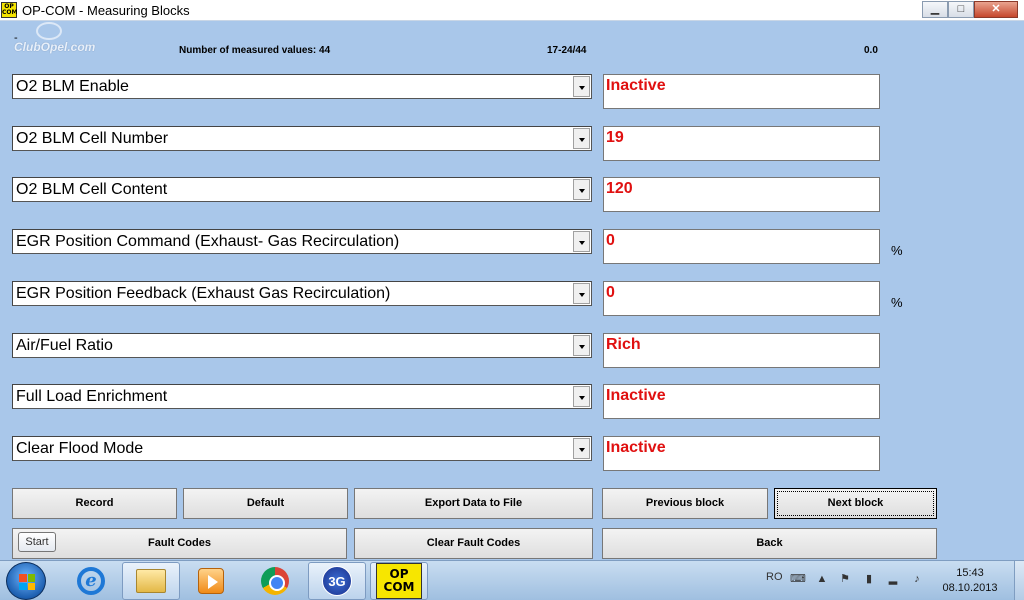  Describe the element at coordinates (917, 579) in the screenshot. I see `volume-icon: ♪` at that location.